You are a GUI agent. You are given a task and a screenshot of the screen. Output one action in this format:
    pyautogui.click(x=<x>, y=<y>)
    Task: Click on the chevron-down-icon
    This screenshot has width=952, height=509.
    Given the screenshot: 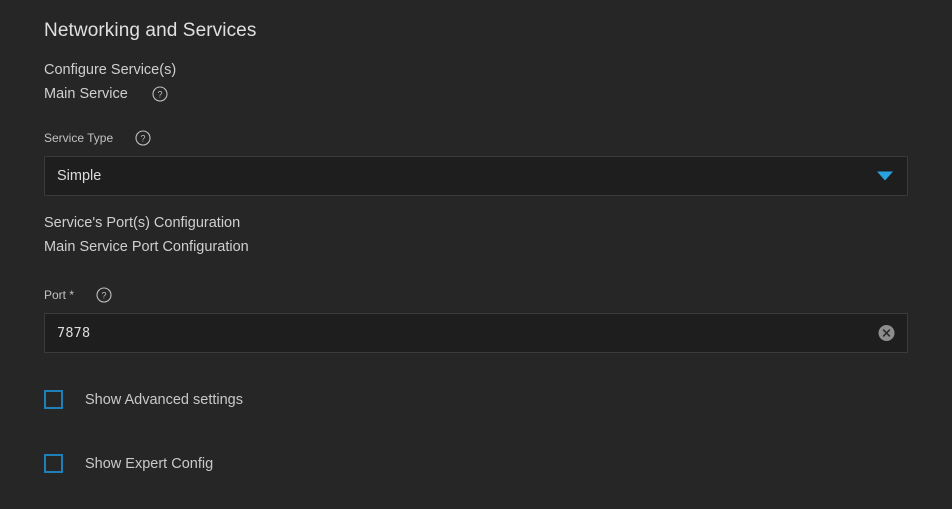 What is the action you would take?
    pyautogui.click(x=885, y=176)
    